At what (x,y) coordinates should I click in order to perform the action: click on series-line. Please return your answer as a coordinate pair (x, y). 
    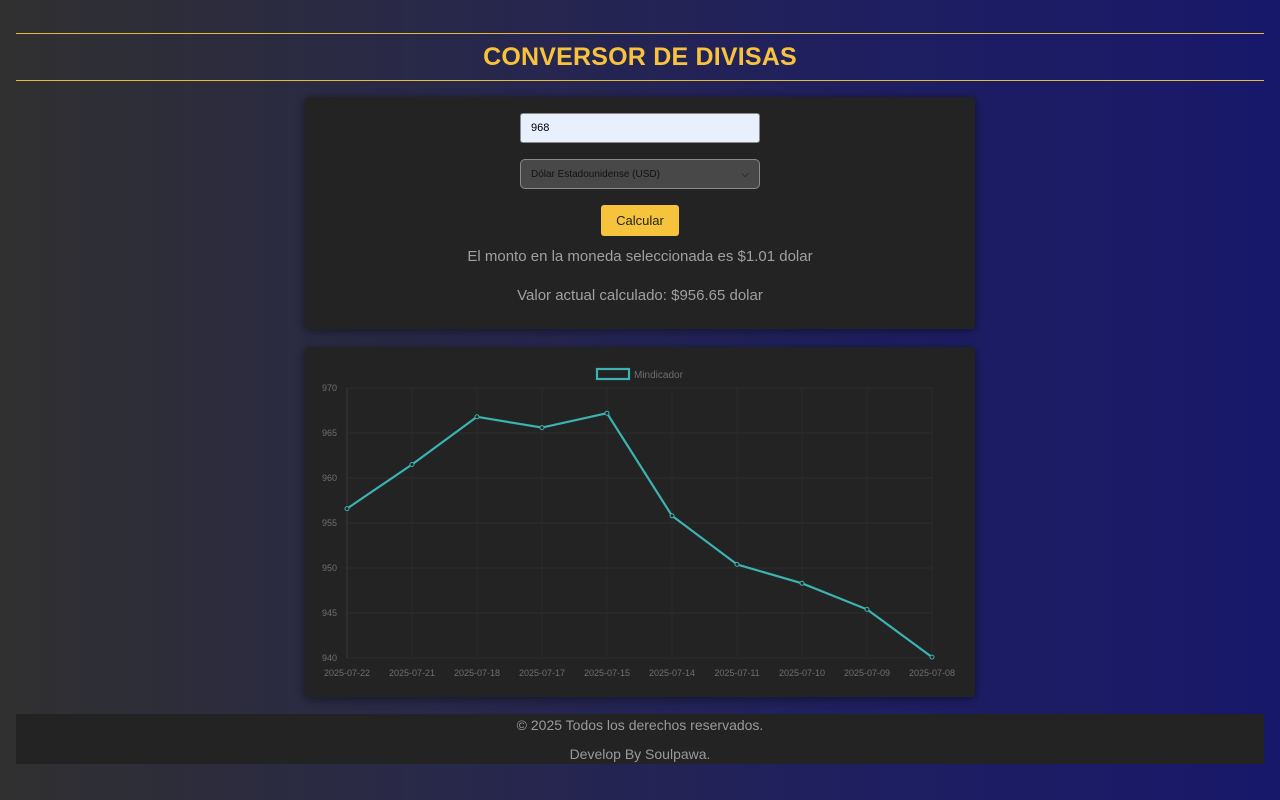
    Looking at the image, I should click on (639, 535).